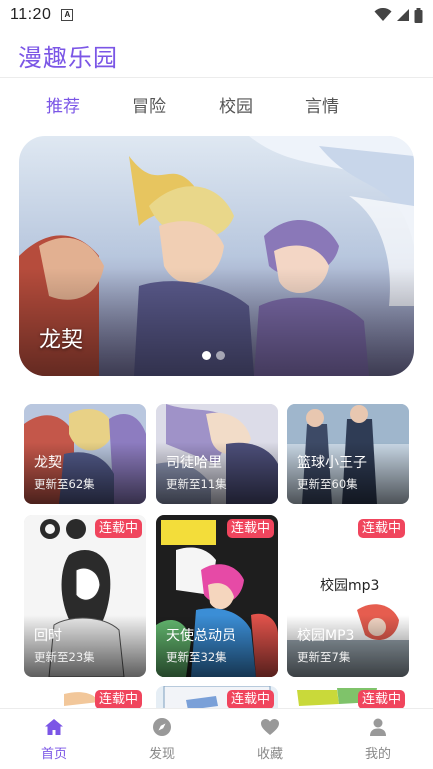 Image resolution: width=433 pixels, height=769 pixels. Describe the element at coordinates (61, 340) in the screenshot. I see `banner-title: 龙契` at that location.